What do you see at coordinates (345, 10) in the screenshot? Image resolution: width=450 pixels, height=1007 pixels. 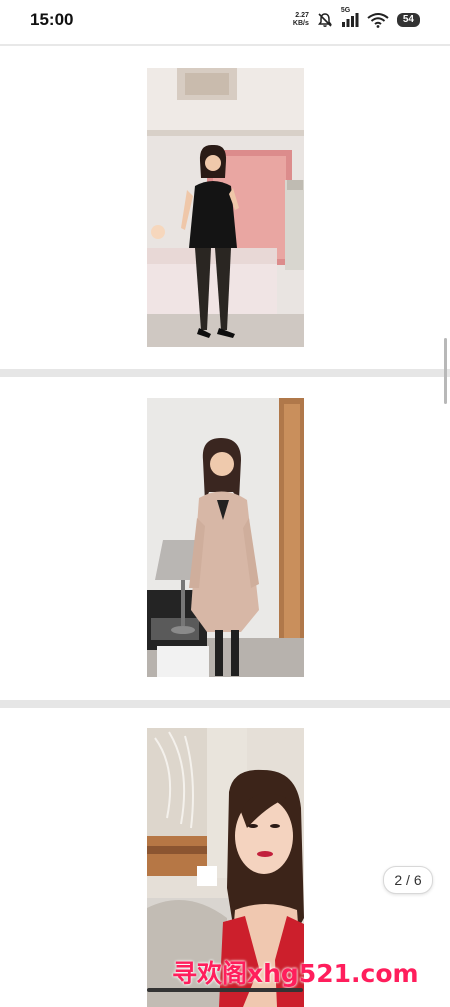 I see `network-type: 5G` at bounding box center [345, 10].